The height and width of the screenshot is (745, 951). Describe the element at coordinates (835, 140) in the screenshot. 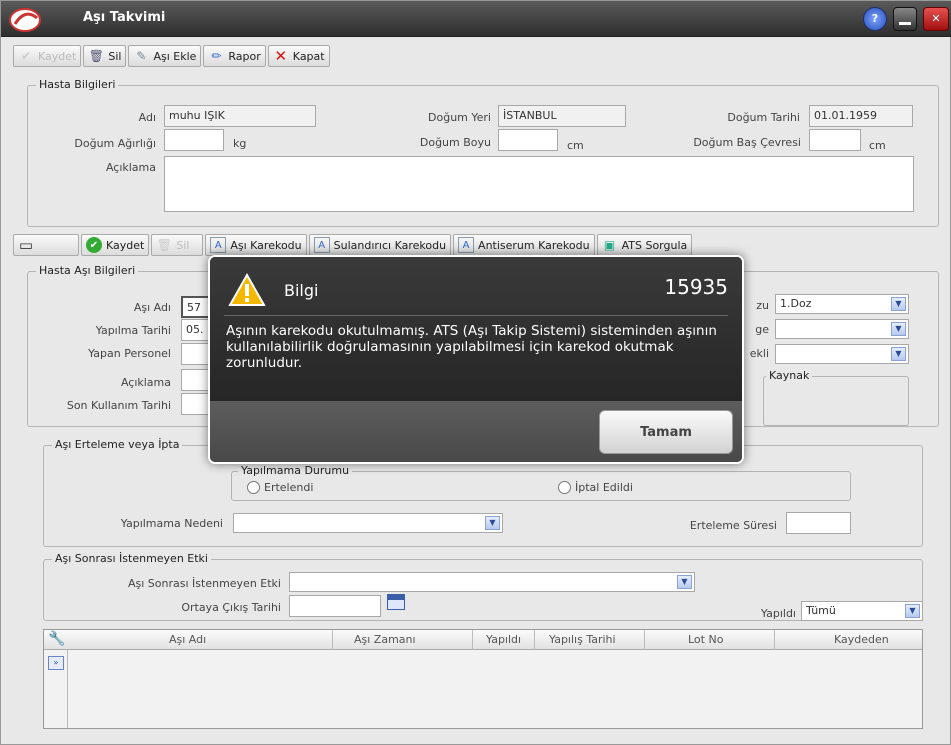

I see `head-circumference-field` at that location.